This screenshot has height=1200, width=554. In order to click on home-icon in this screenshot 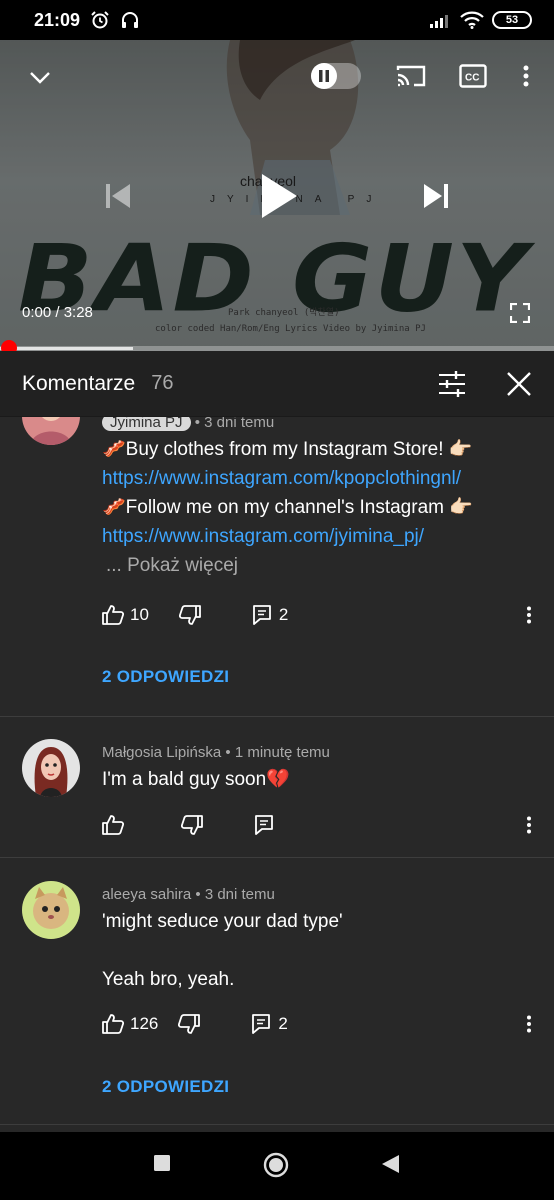, I will do `click(276, 1165)`.